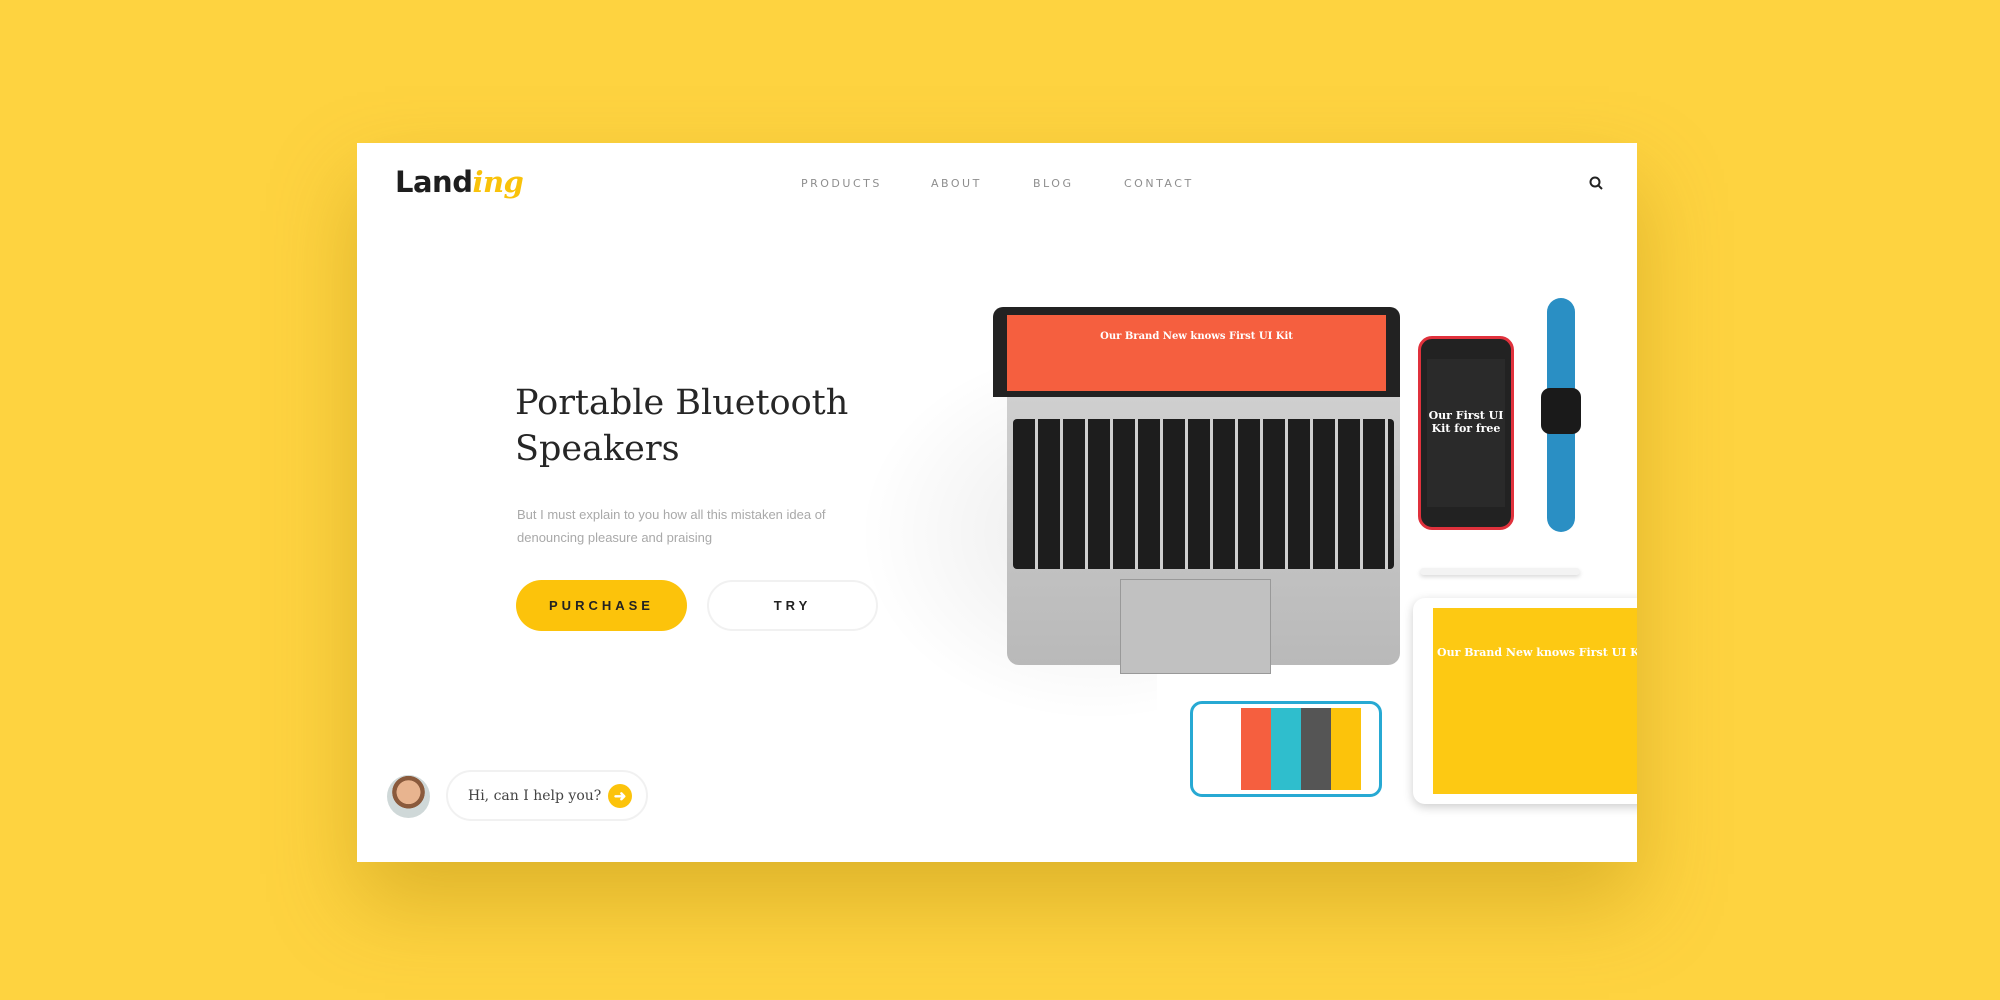  I want to click on chat-bubble: Hi, can I help you? ➜, so click(547, 795).